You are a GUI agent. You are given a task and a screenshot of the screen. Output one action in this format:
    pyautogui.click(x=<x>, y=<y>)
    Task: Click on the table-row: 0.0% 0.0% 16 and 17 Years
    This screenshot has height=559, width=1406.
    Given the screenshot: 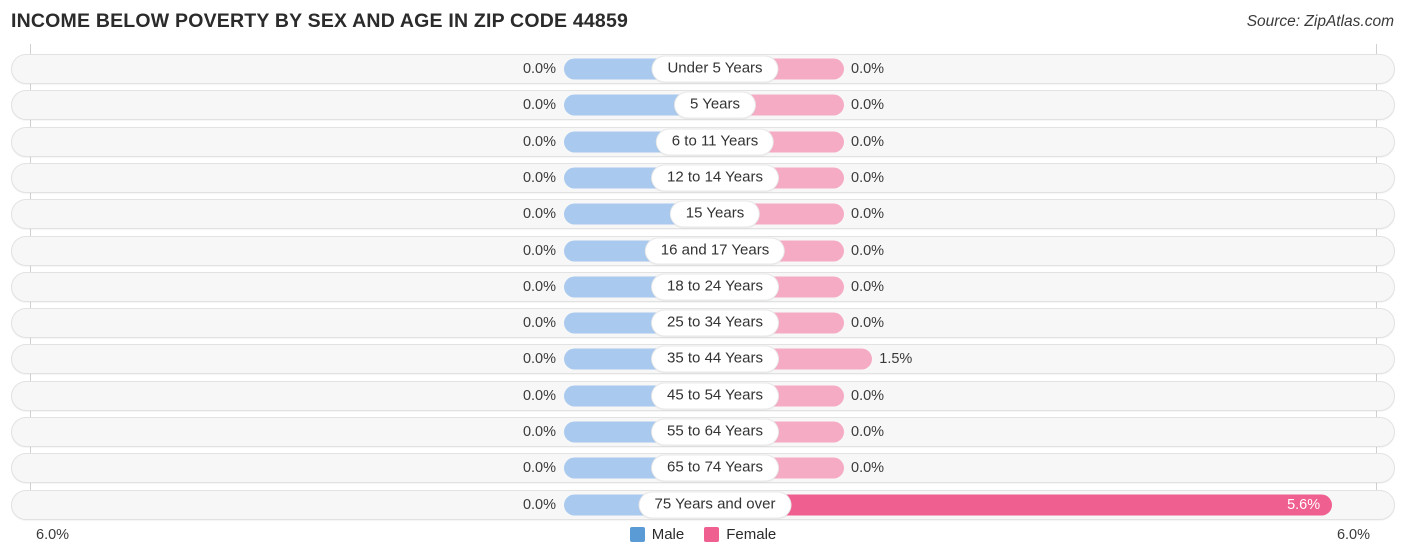 What is the action you would take?
    pyautogui.click(x=703, y=250)
    